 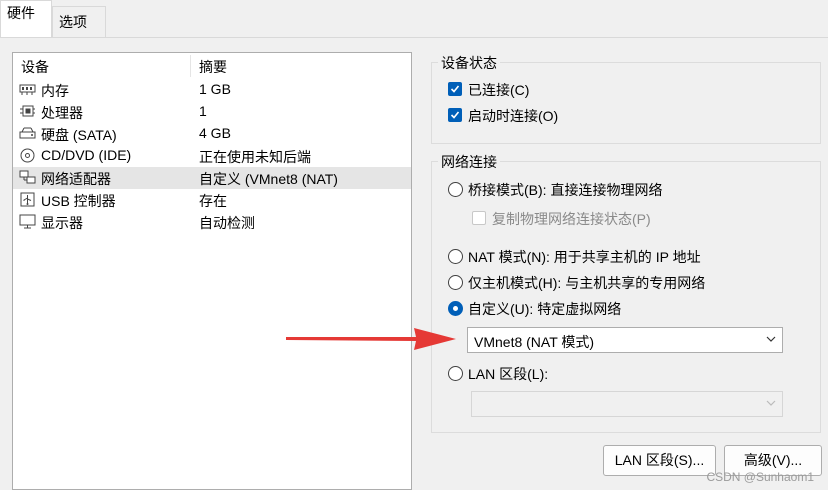 I want to click on annotation-arrow, so click(x=371, y=339).